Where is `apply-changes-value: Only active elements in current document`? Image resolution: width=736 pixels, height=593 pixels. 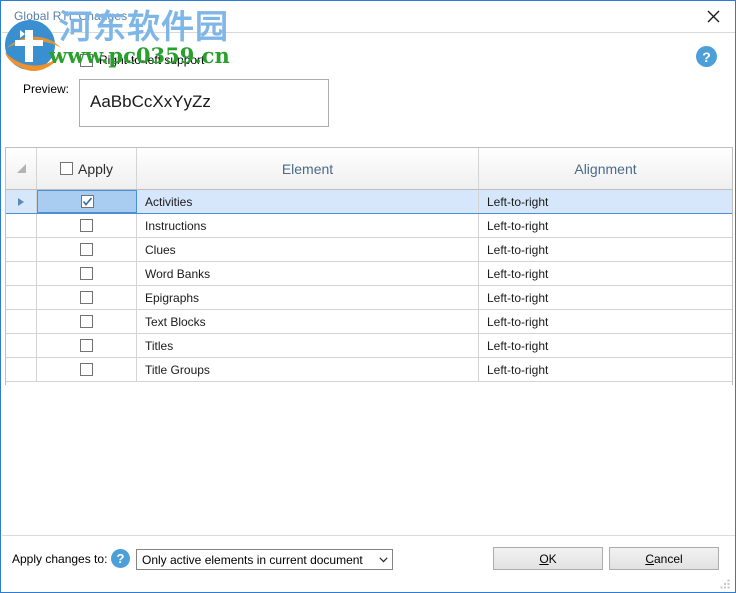
apply-changes-value: Only active elements in current document is located at coordinates (252, 559).